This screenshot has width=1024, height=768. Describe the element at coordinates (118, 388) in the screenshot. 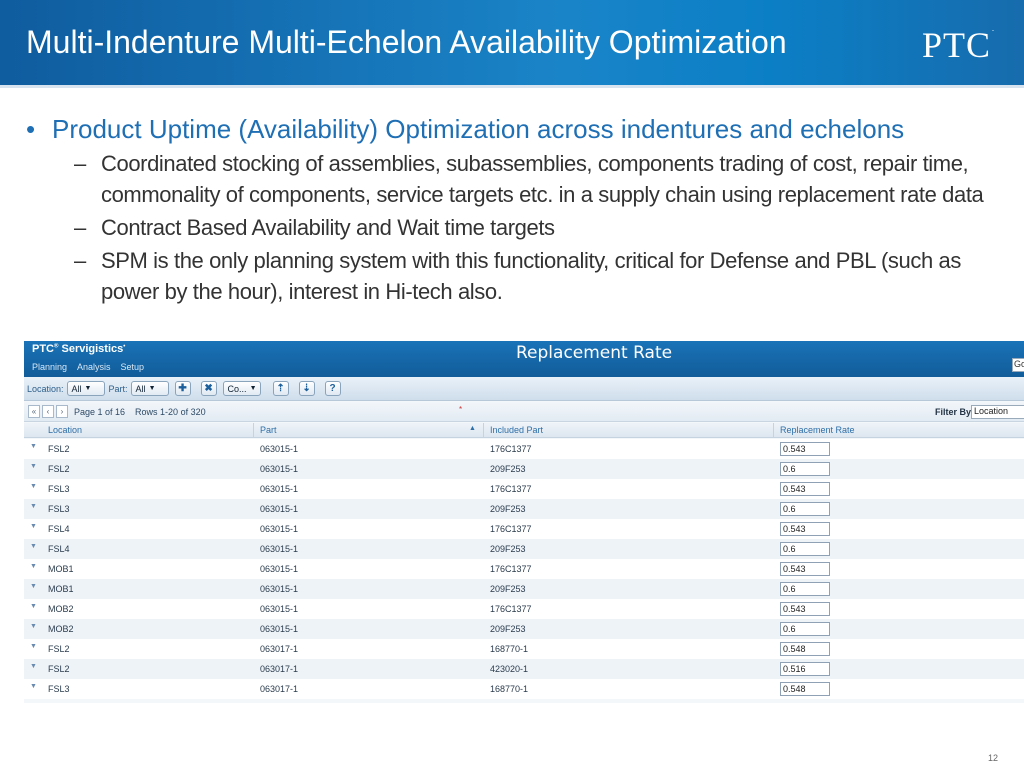

I see `part-label: Part:` at that location.